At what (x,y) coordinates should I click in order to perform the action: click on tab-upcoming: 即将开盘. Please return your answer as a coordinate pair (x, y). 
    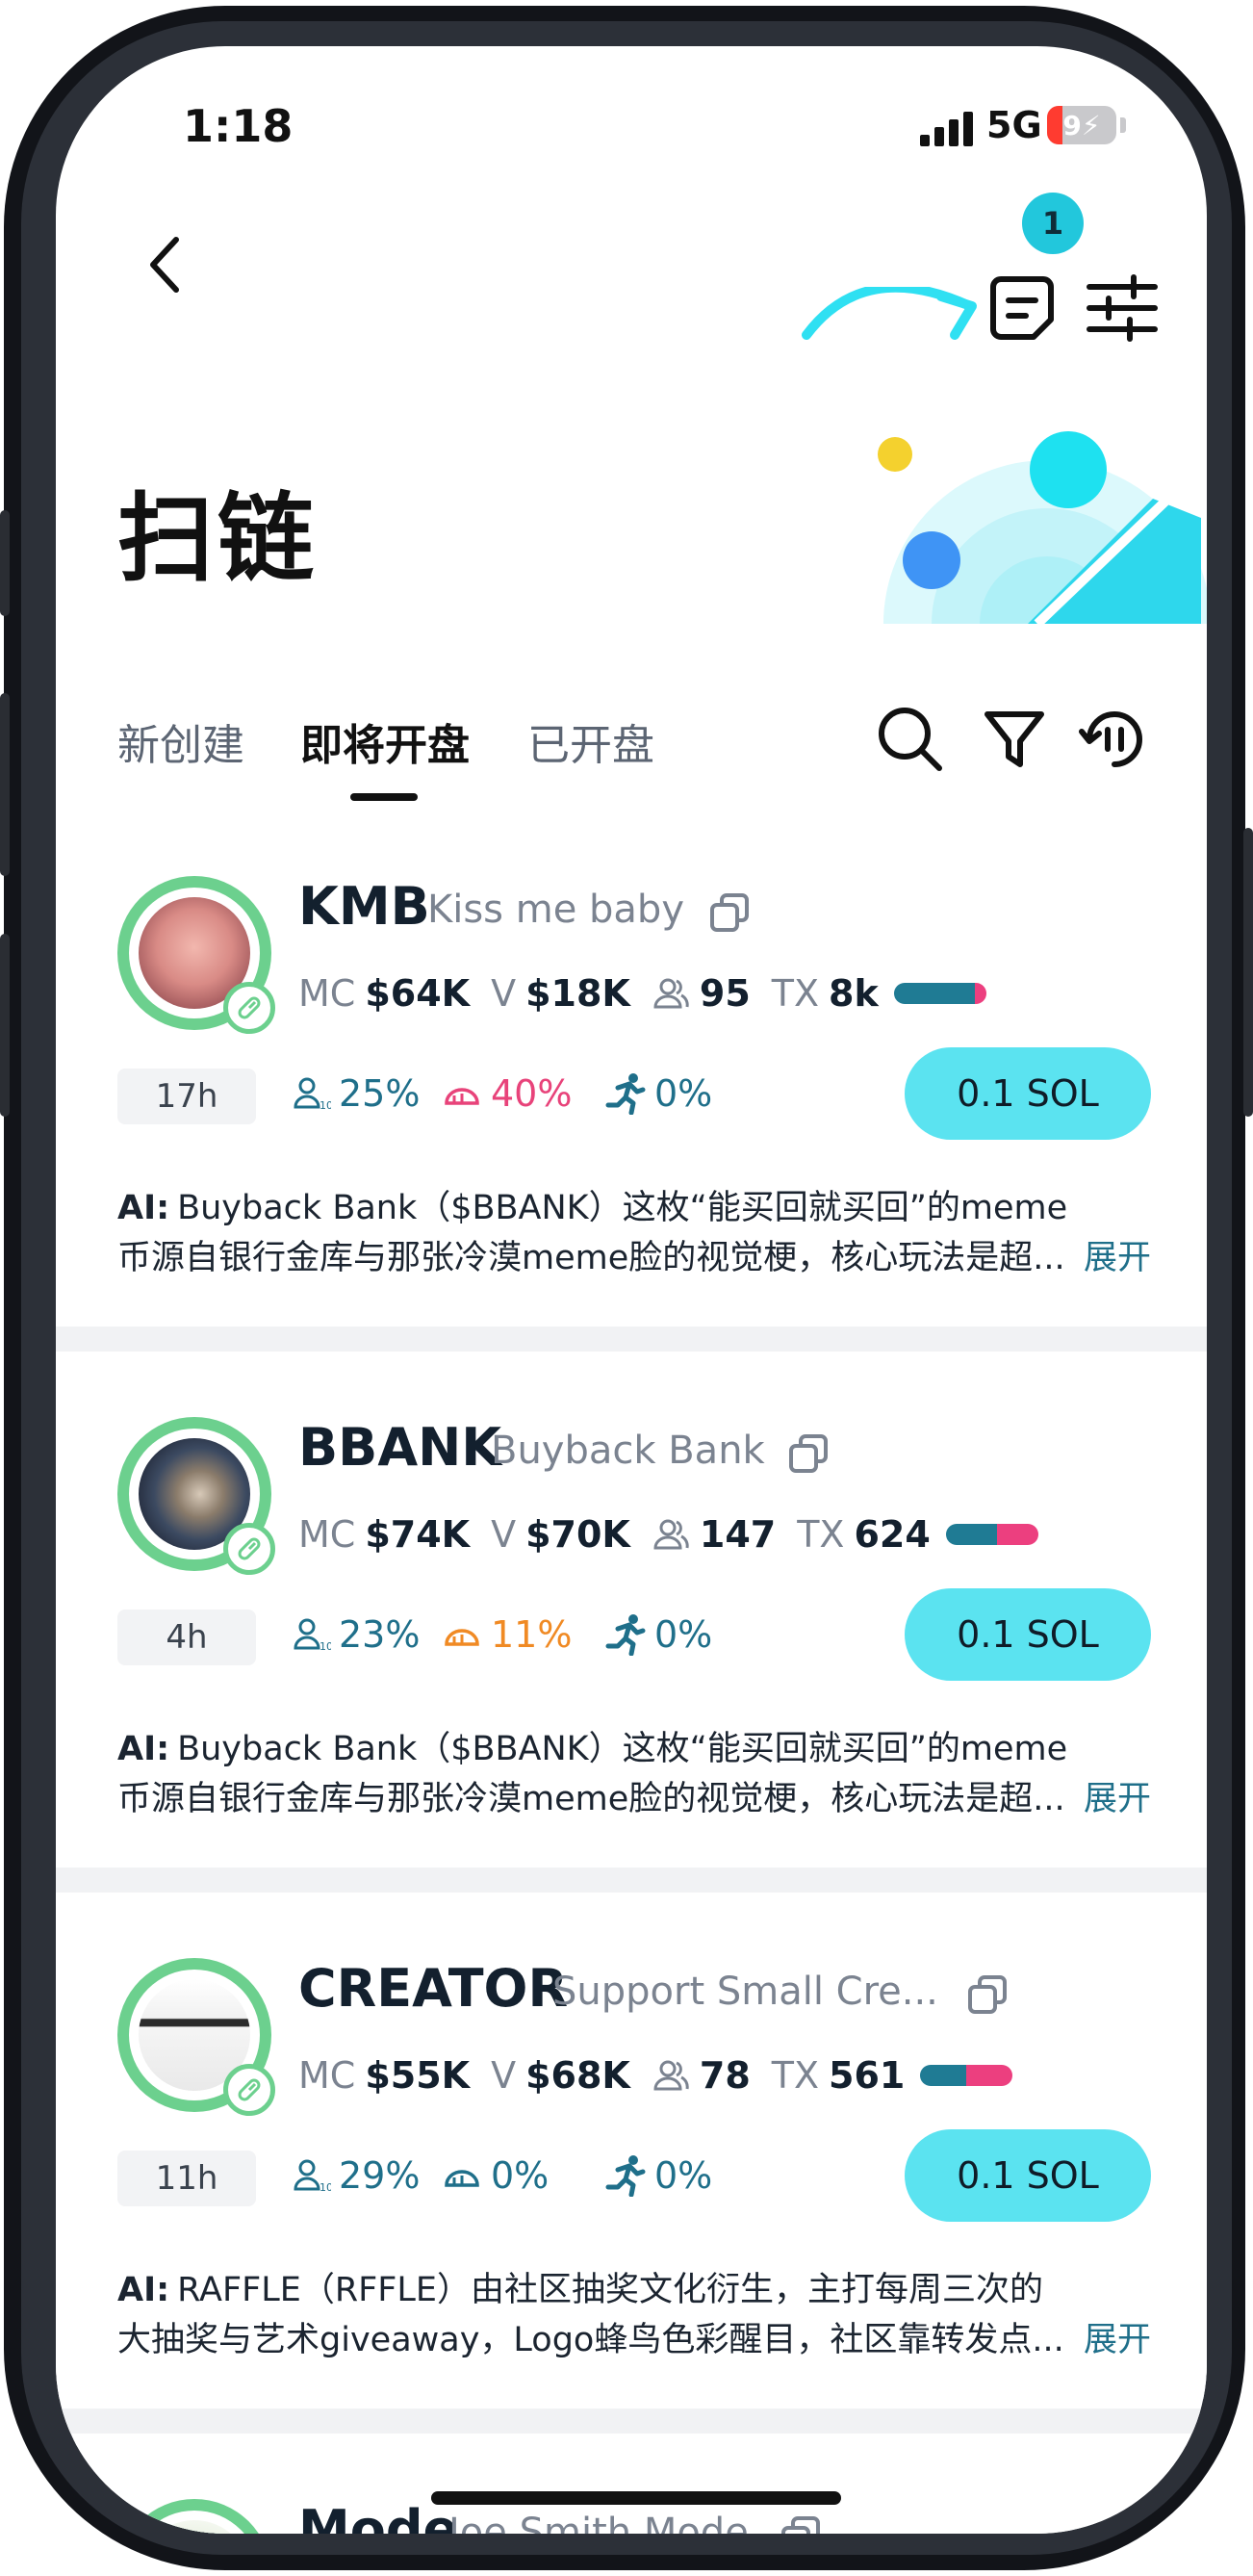
    Looking at the image, I should click on (385, 741).